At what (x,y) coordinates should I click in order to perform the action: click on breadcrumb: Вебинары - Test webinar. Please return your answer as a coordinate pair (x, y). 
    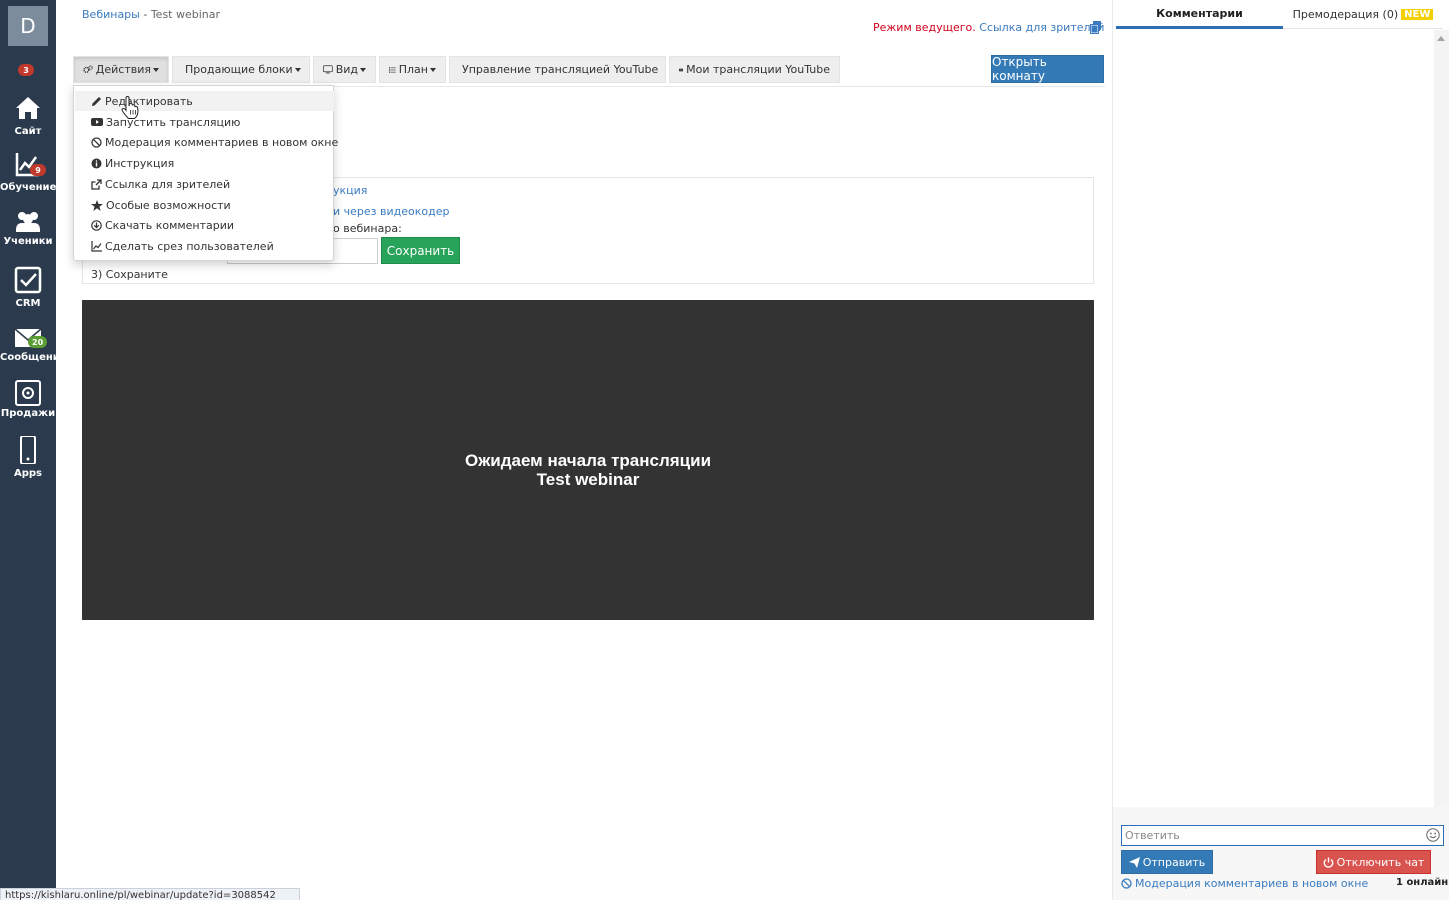
    Looking at the image, I should click on (151, 14).